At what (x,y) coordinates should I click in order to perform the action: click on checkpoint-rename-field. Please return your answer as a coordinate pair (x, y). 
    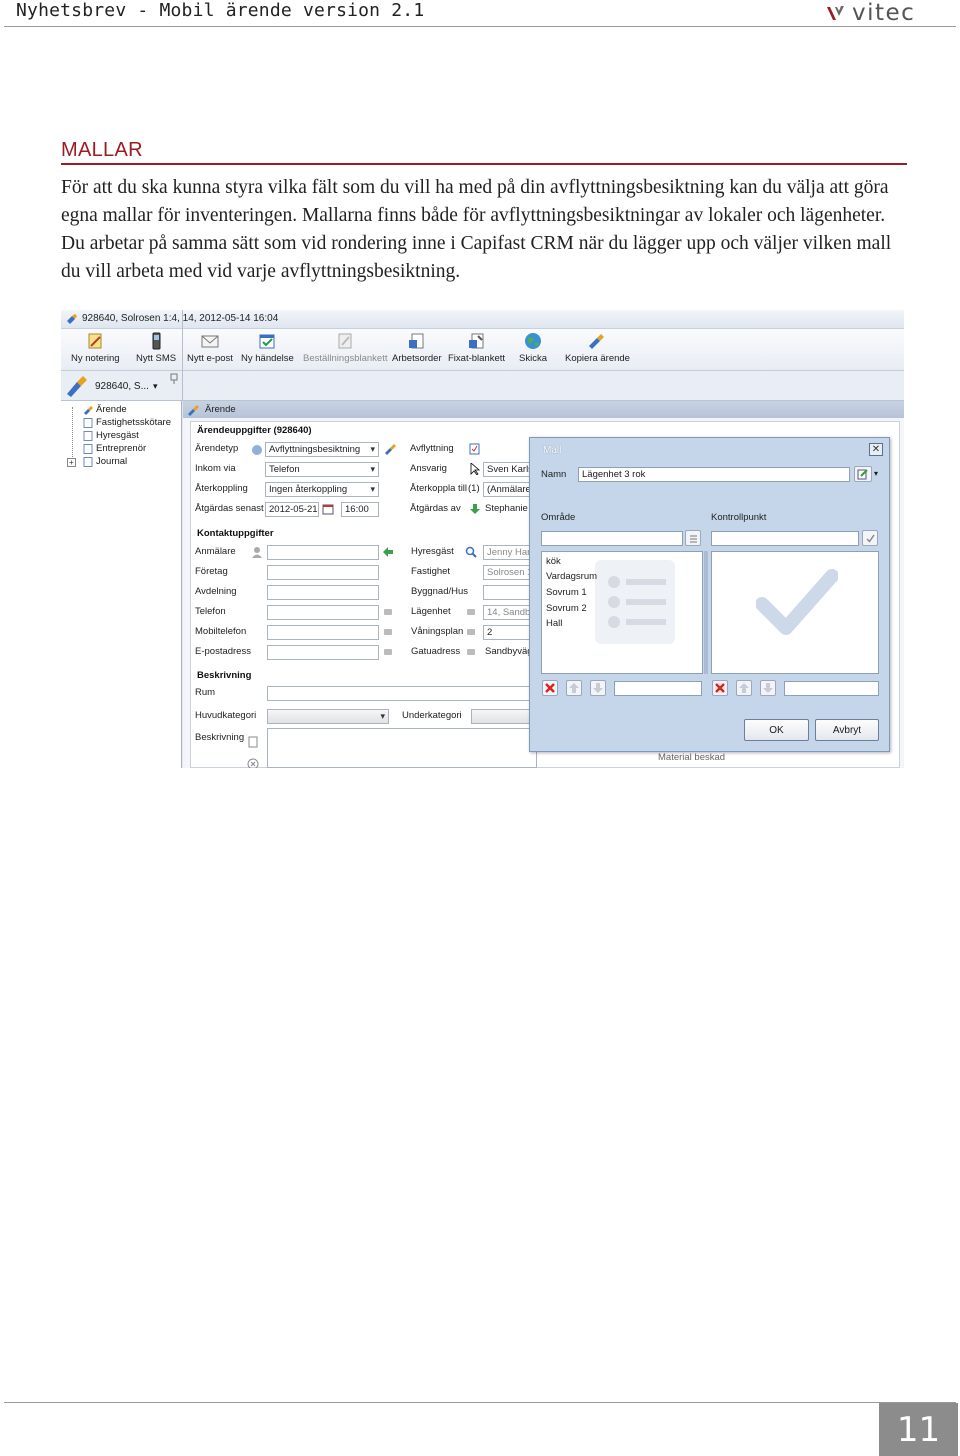
    Looking at the image, I should click on (831, 688).